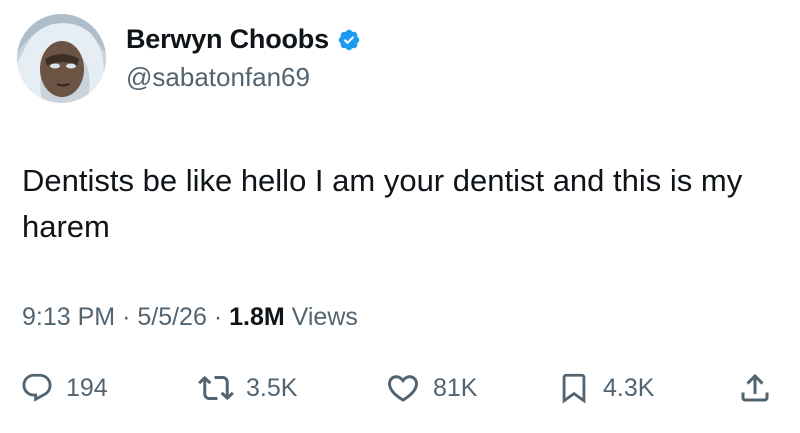 The image size is (800, 433). I want to click on share-icon, so click(755, 387).